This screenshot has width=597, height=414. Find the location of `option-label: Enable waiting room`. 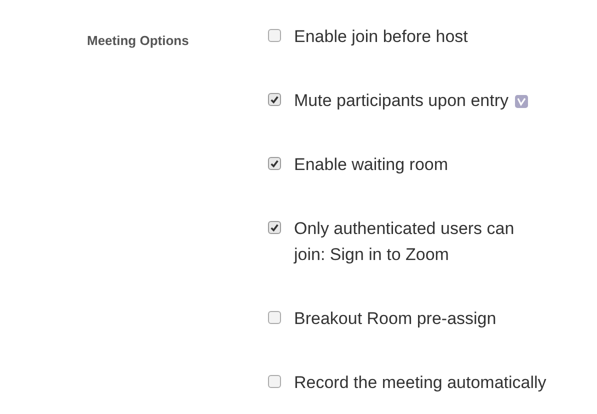

option-label: Enable waiting room is located at coordinates (371, 165).